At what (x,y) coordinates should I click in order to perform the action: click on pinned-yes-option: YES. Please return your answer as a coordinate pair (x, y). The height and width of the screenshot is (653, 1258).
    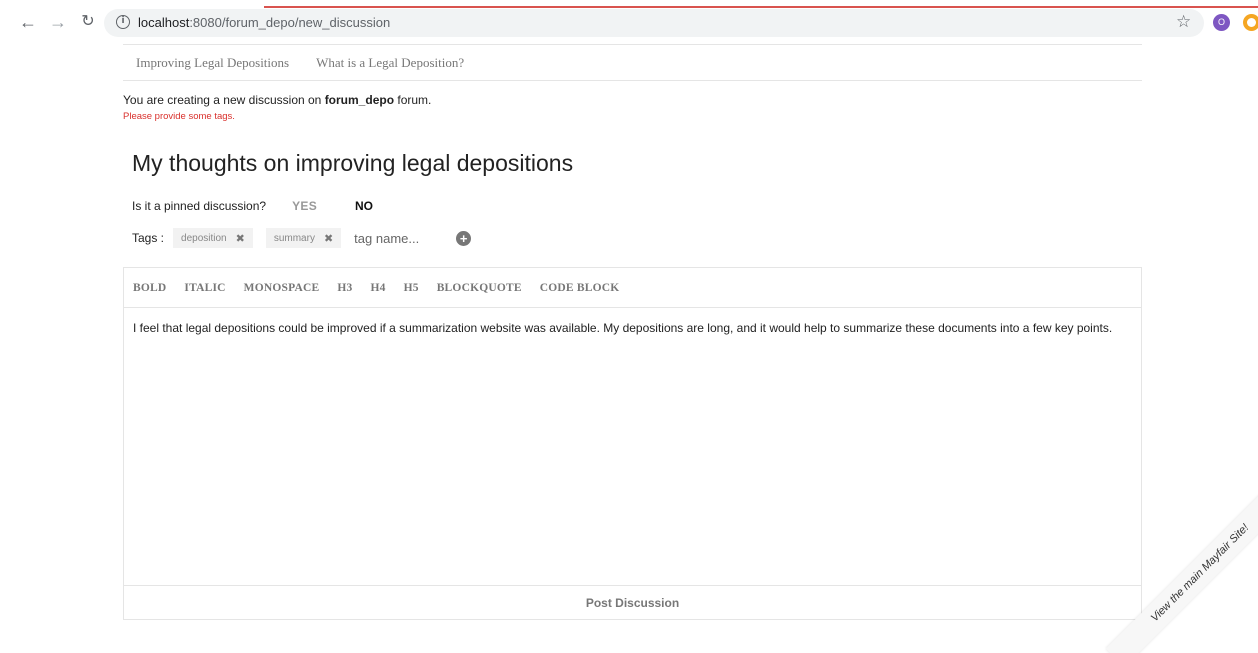
    Looking at the image, I should click on (304, 206).